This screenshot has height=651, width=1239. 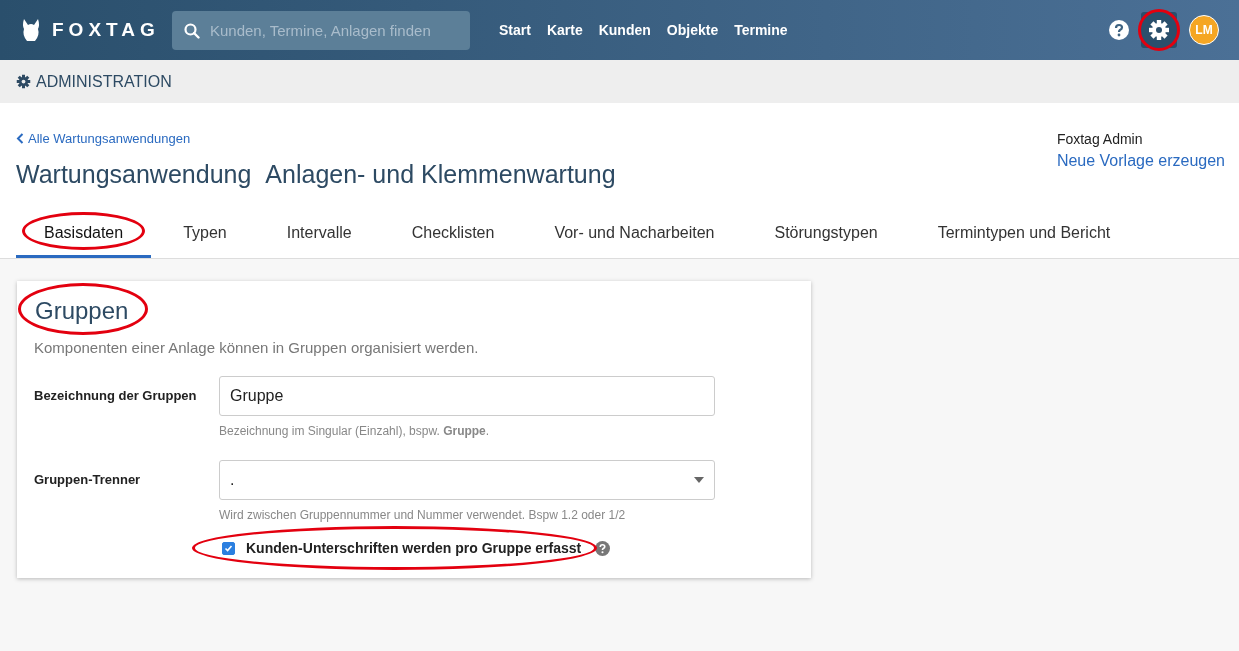 I want to click on user-name: Foxtag Admin, so click(x=1100, y=139).